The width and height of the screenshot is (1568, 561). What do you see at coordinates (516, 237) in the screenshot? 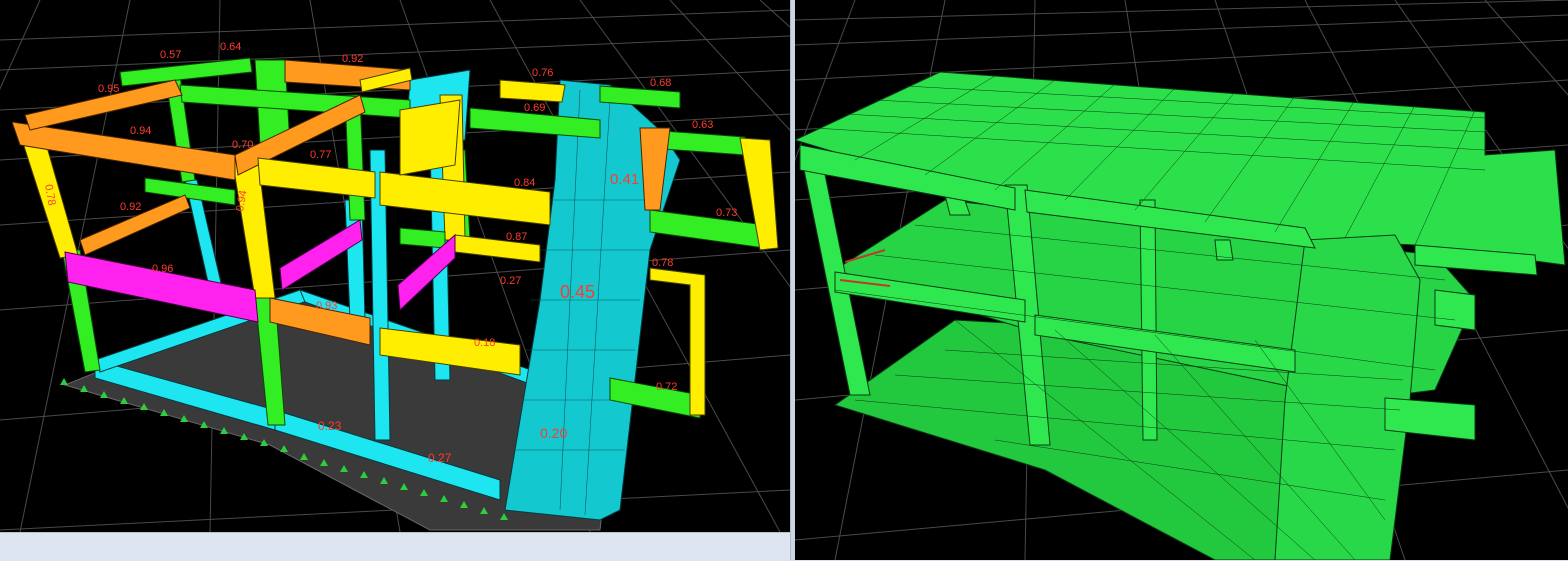
I see `stress-label: 0.87` at bounding box center [516, 237].